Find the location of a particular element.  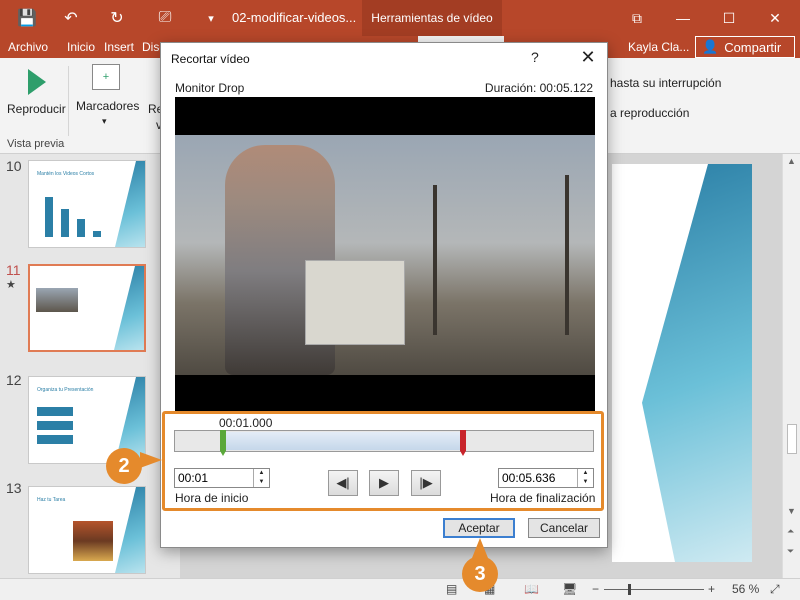

trim-timeline is located at coordinates (384, 441).